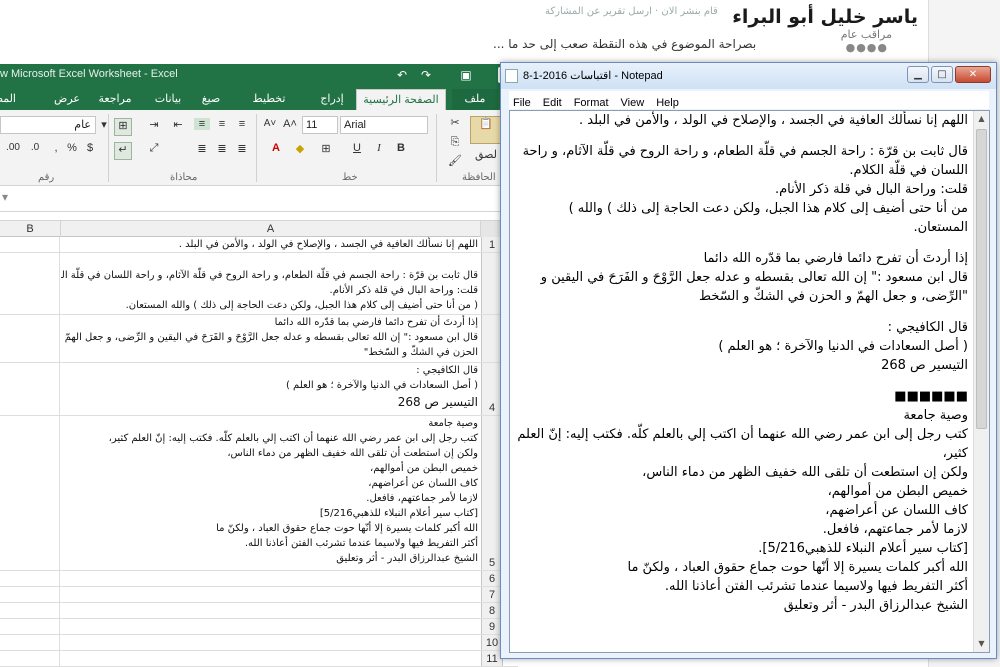 This screenshot has width=1000, height=667. What do you see at coordinates (202, 124) in the screenshot?
I see `align-right-icon: ≡` at bounding box center [202, 124].